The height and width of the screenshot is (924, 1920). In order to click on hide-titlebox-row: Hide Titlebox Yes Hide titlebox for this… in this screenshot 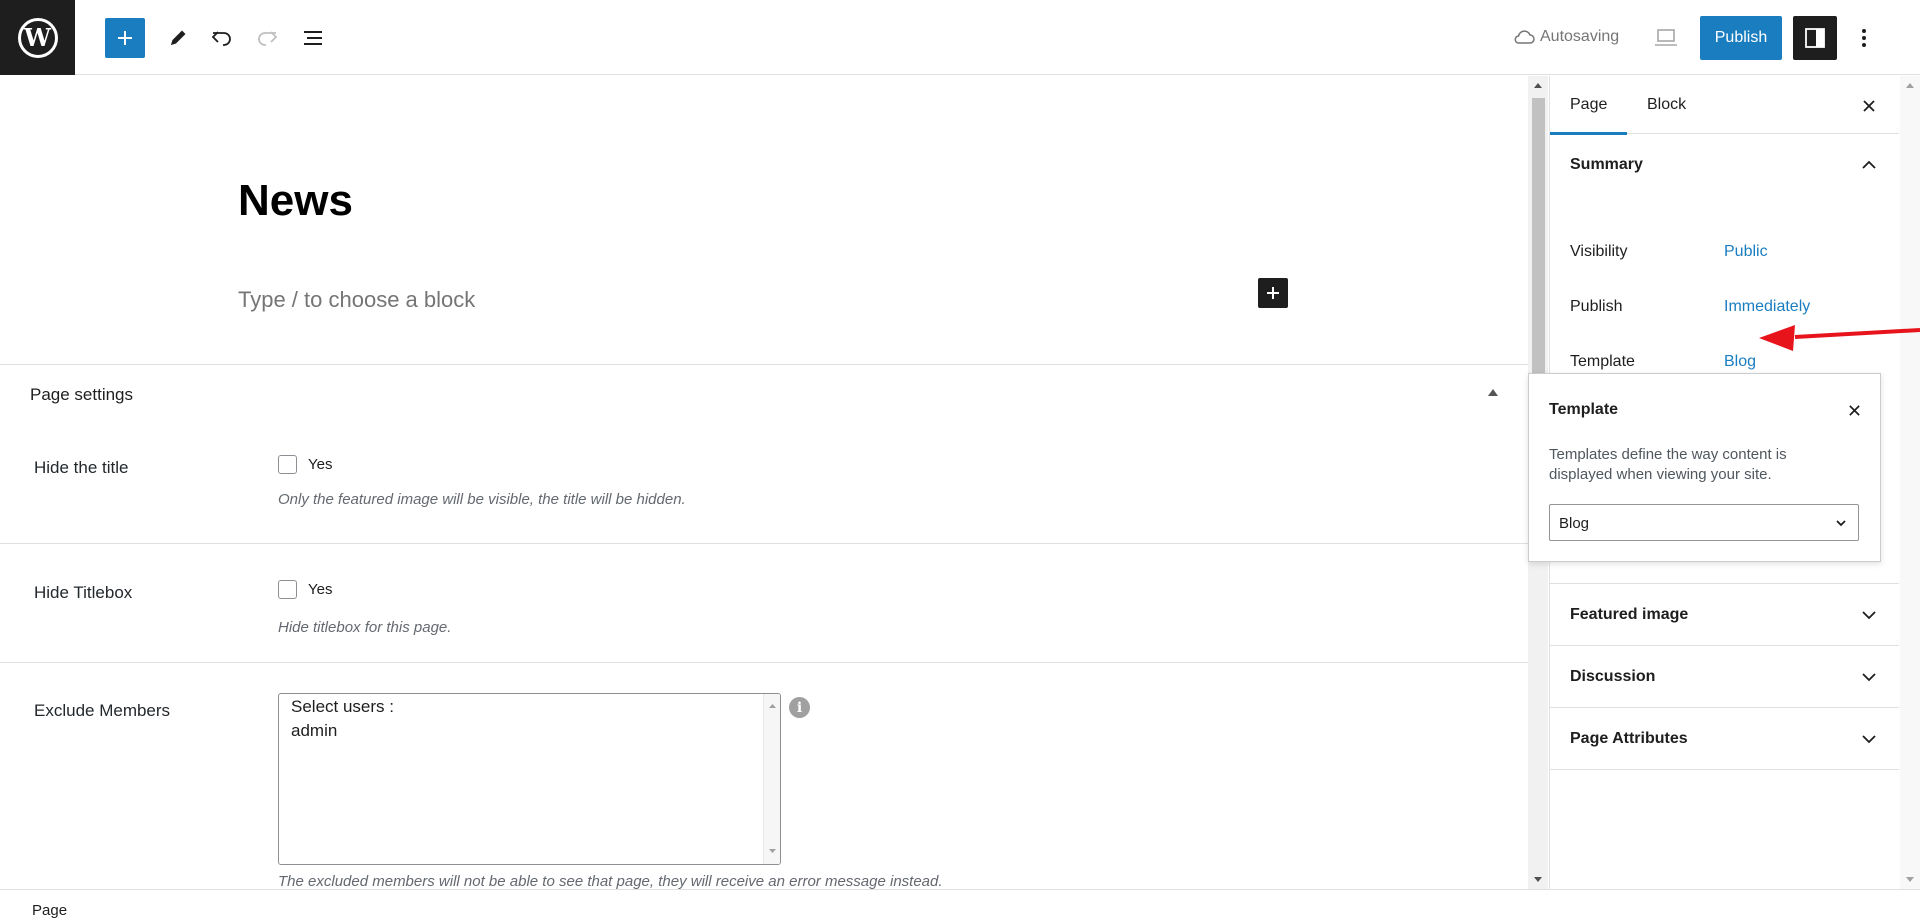, I will do `click(764, 603)`.